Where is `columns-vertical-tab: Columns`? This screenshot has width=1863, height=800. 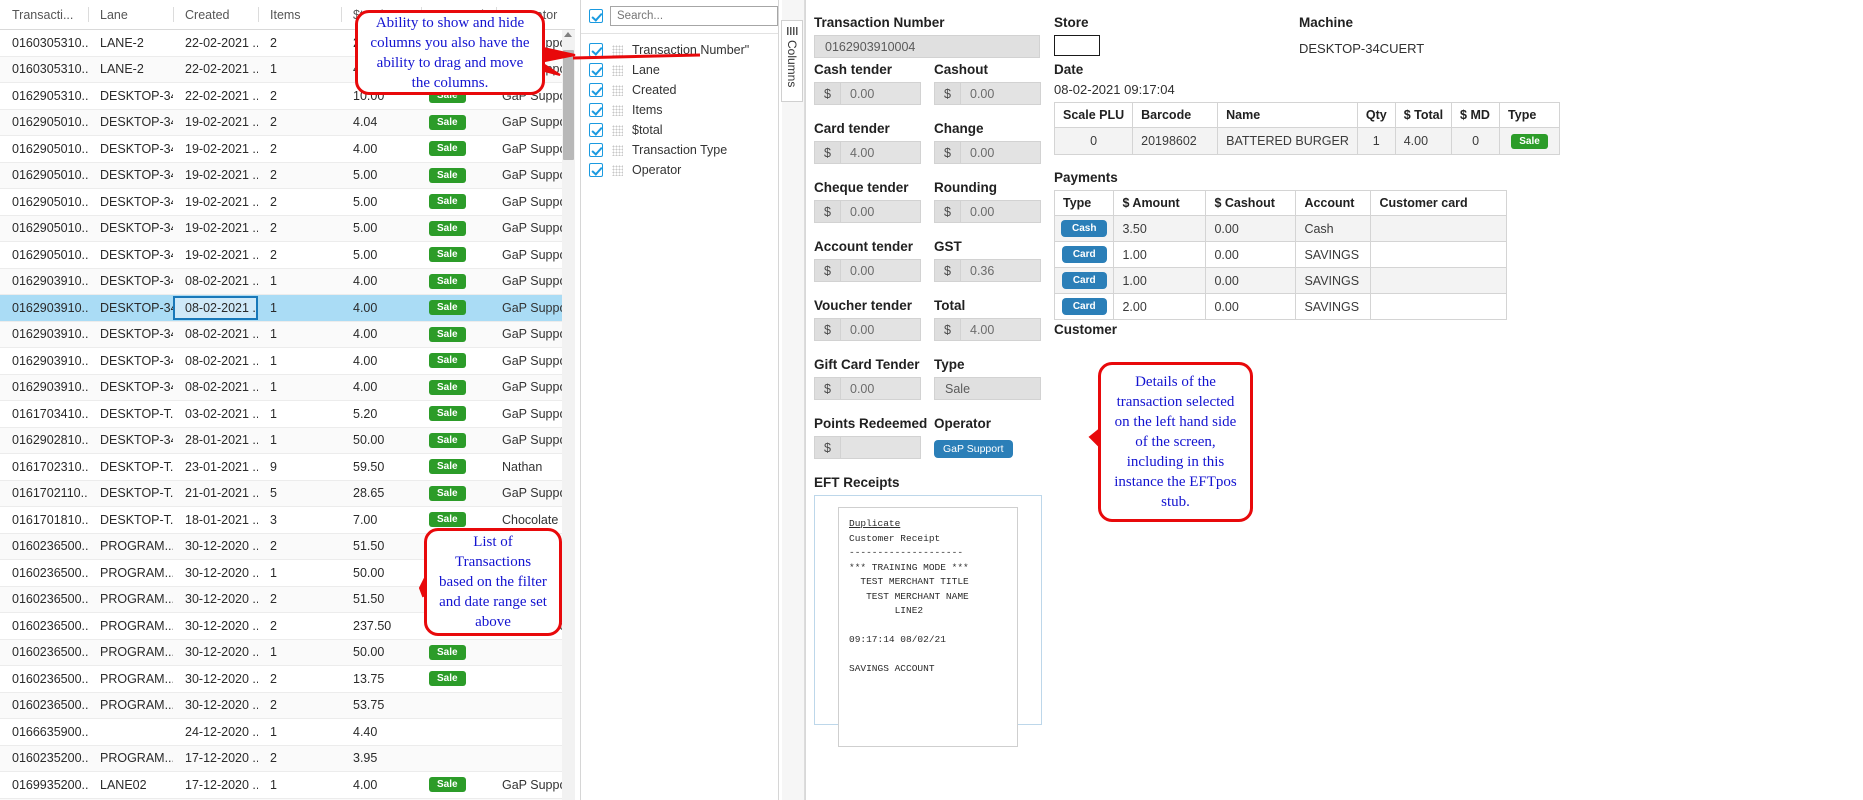
columns-vertical-tab: Columns is located at coordinates (792, 61).